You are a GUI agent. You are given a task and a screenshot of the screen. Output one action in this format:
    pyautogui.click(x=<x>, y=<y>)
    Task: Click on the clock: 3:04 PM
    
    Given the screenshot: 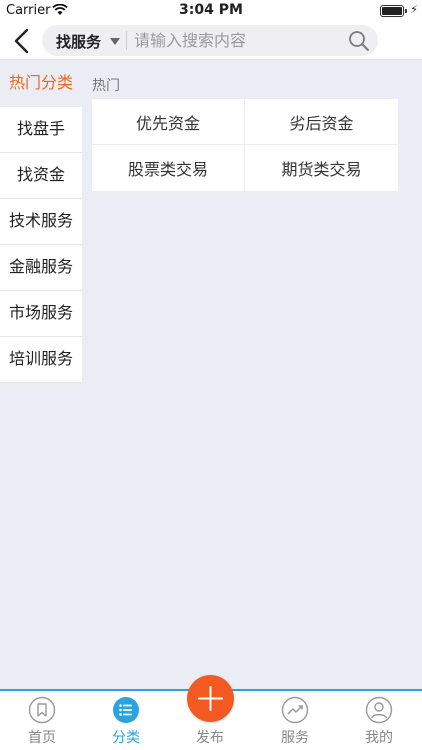 What is the action you would take?
    pyautogui.click(x=211, y=10)
    